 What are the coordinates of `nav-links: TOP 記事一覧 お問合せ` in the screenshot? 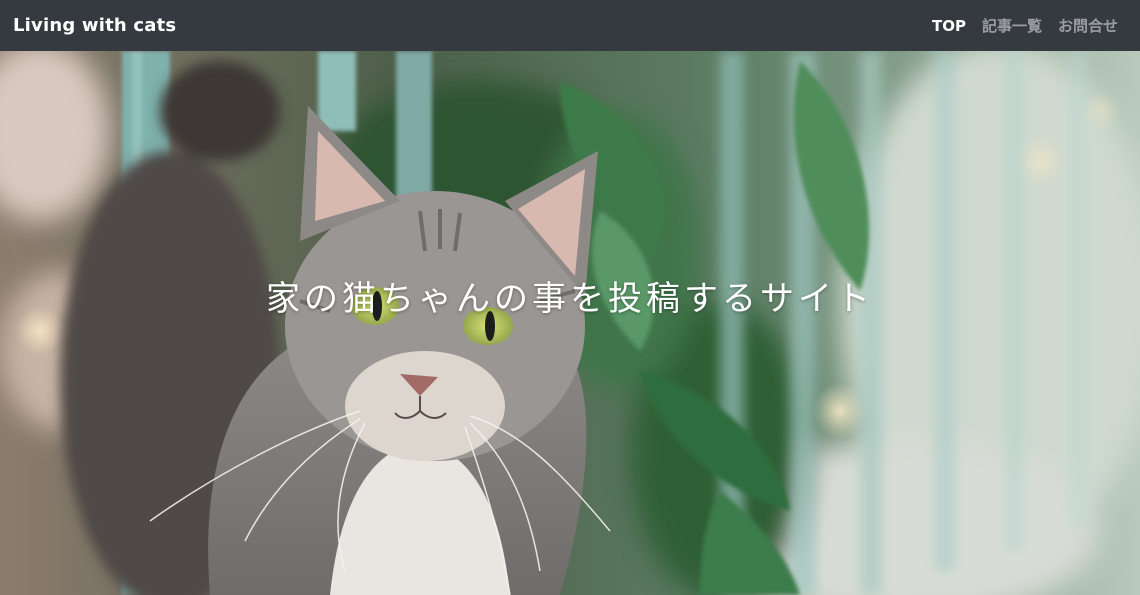 It's located at (1025, 25).